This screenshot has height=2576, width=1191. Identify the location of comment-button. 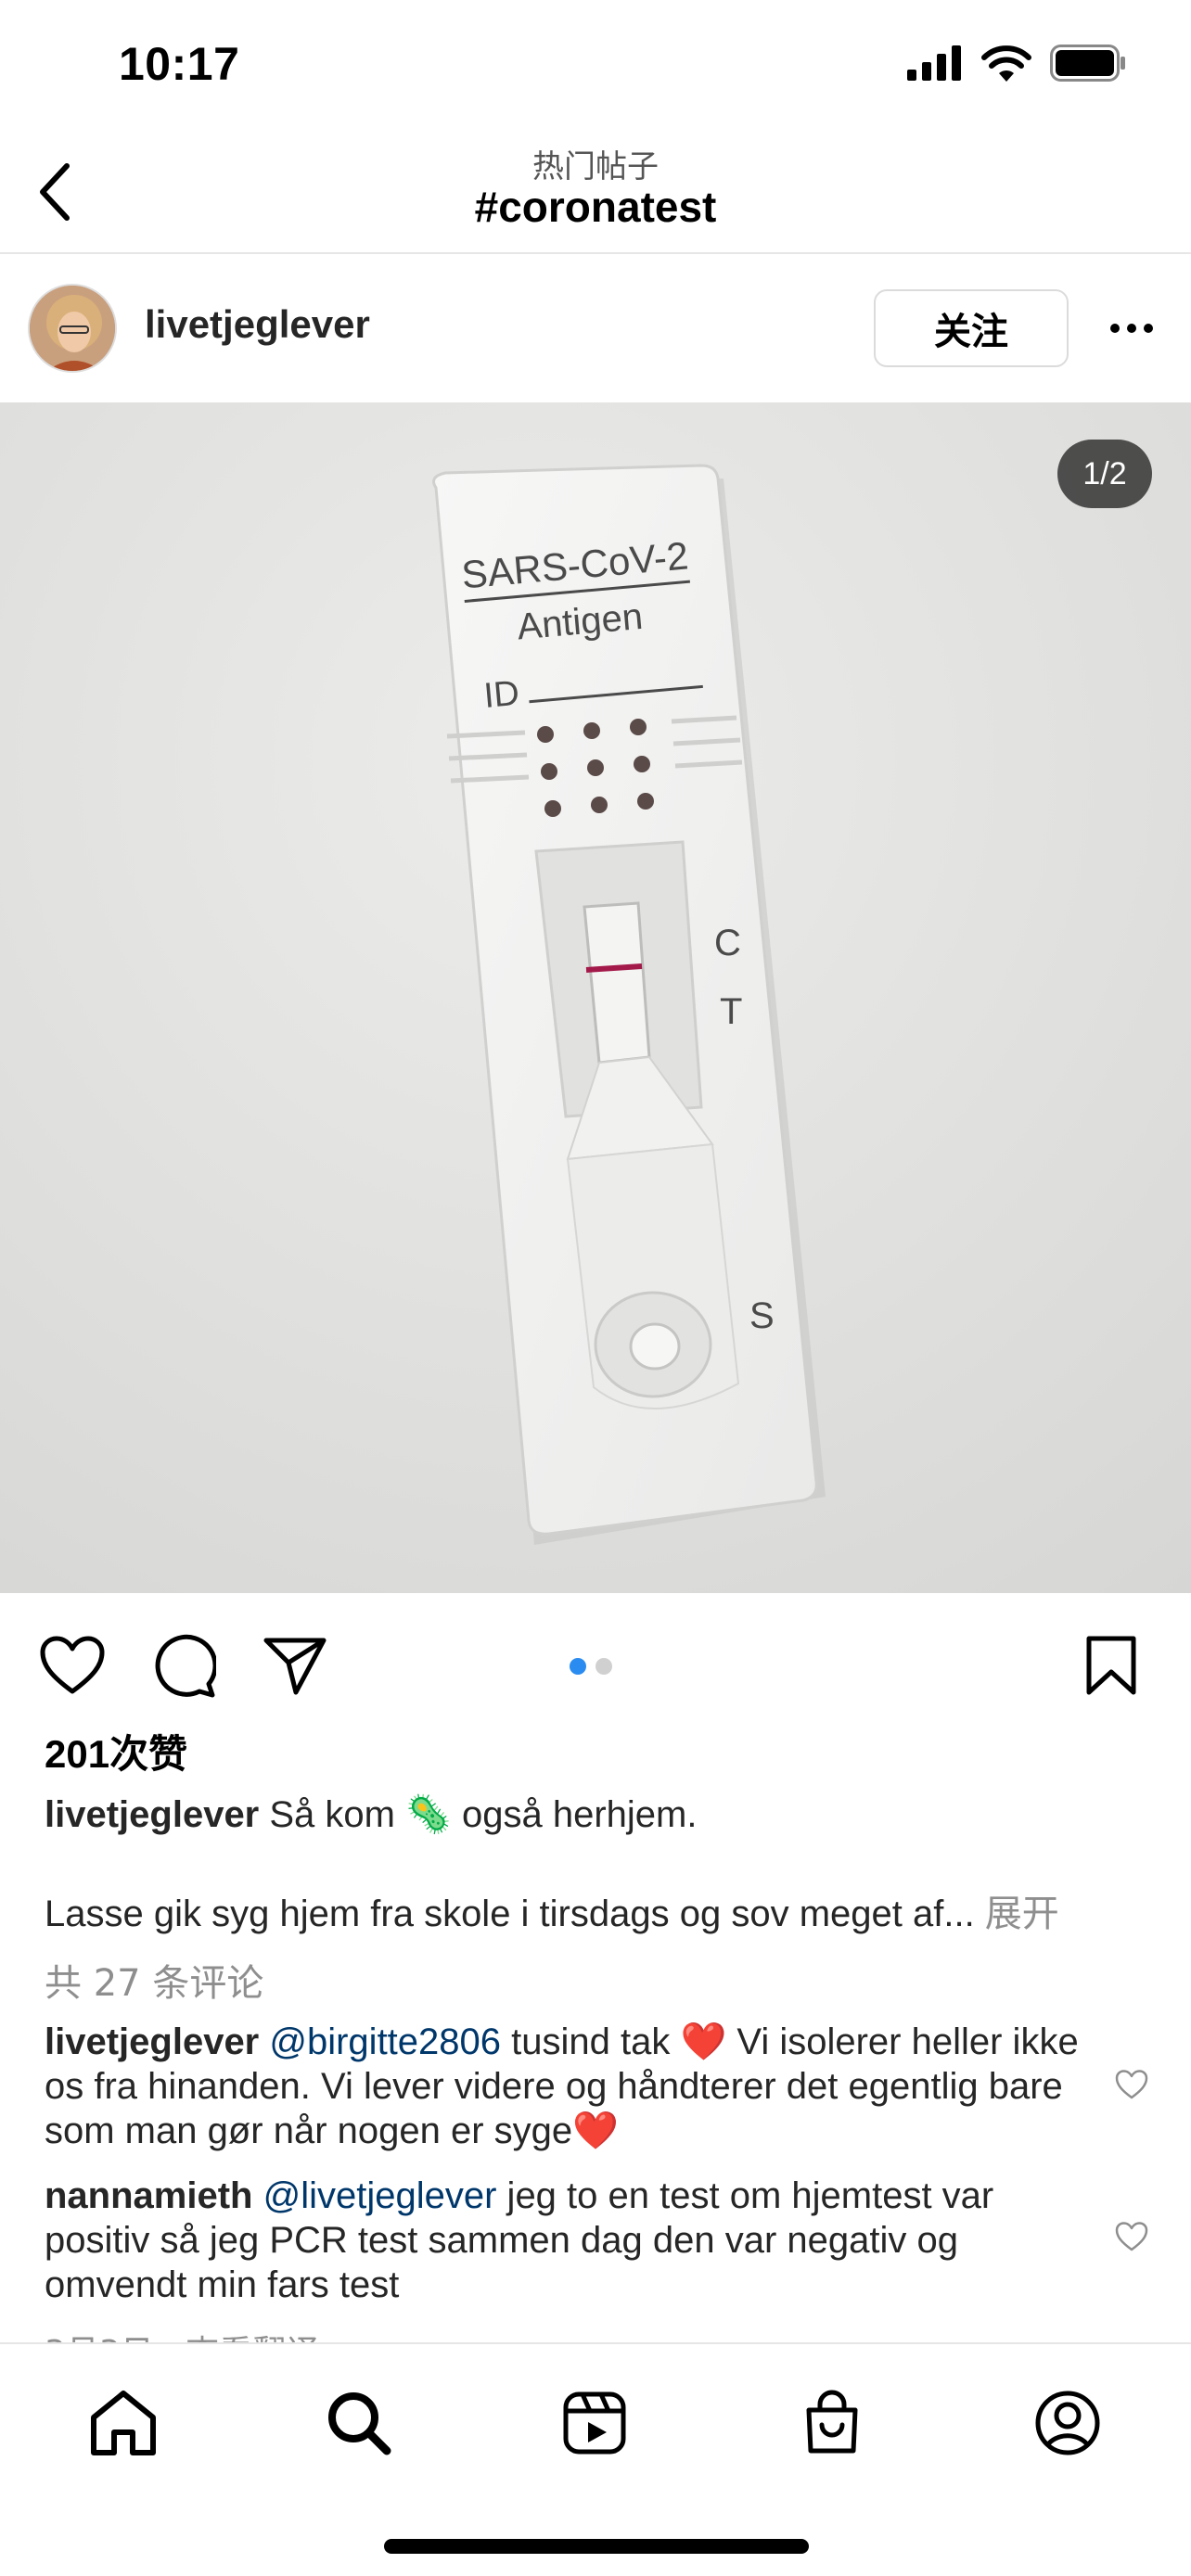
(184, 1665).